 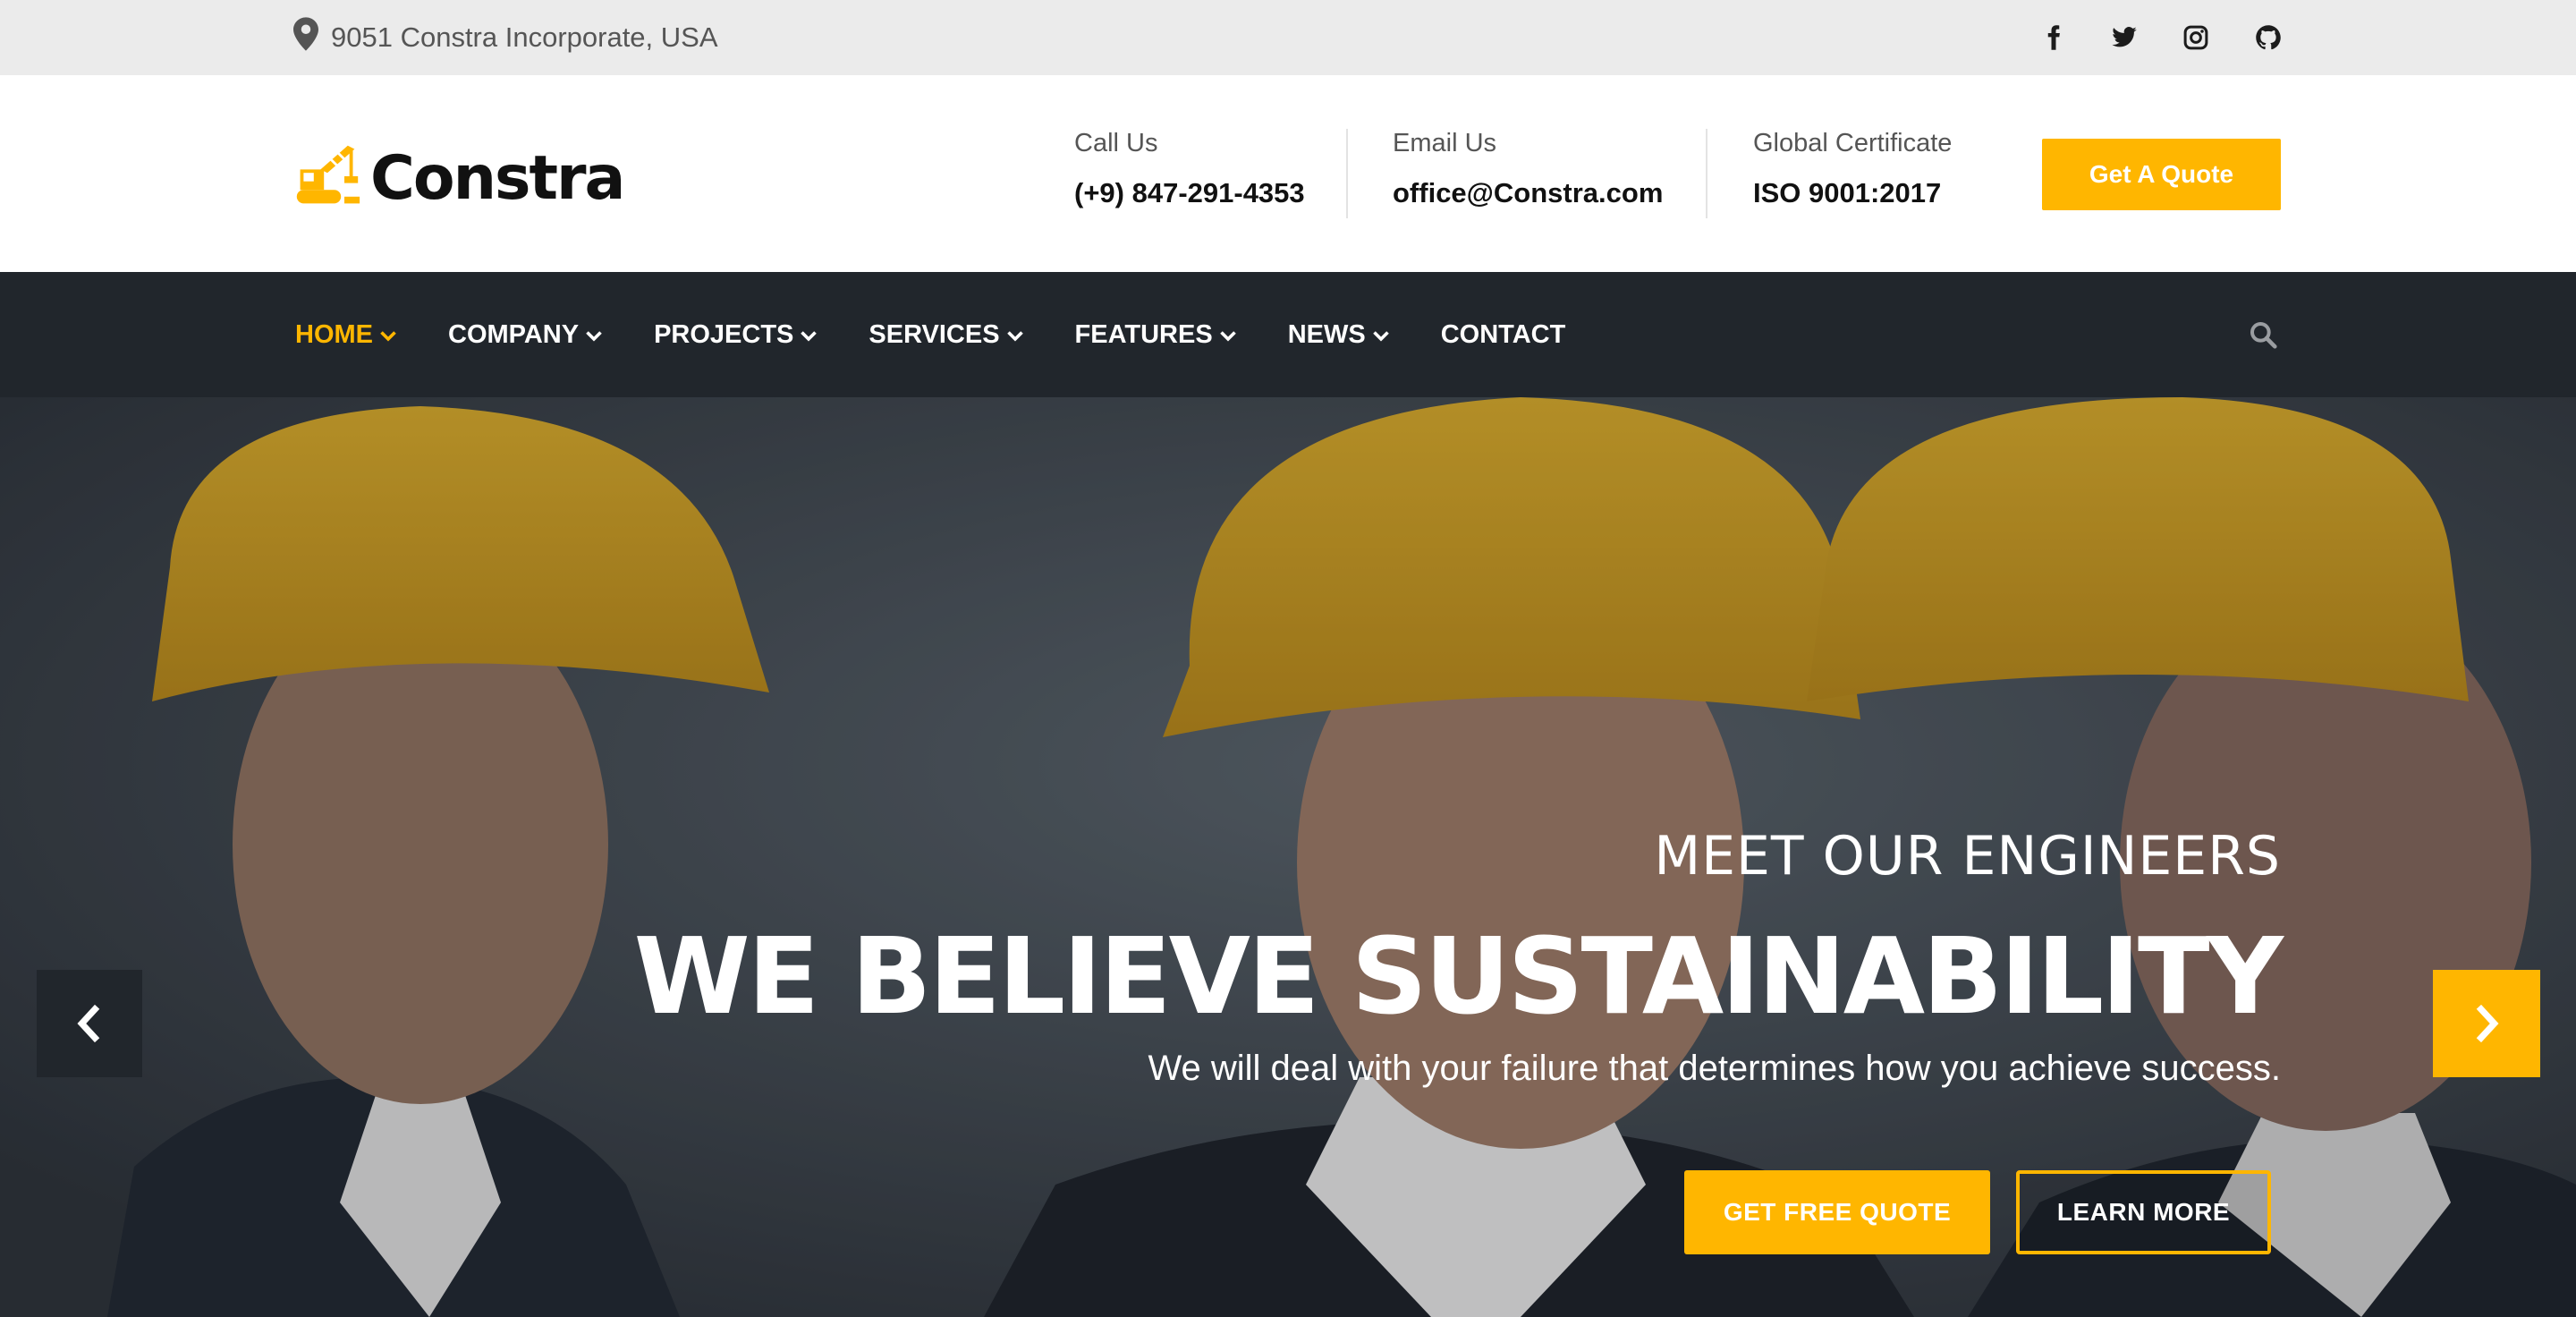 I want to click on logo-text: Constra, so click(x=497, y=178).